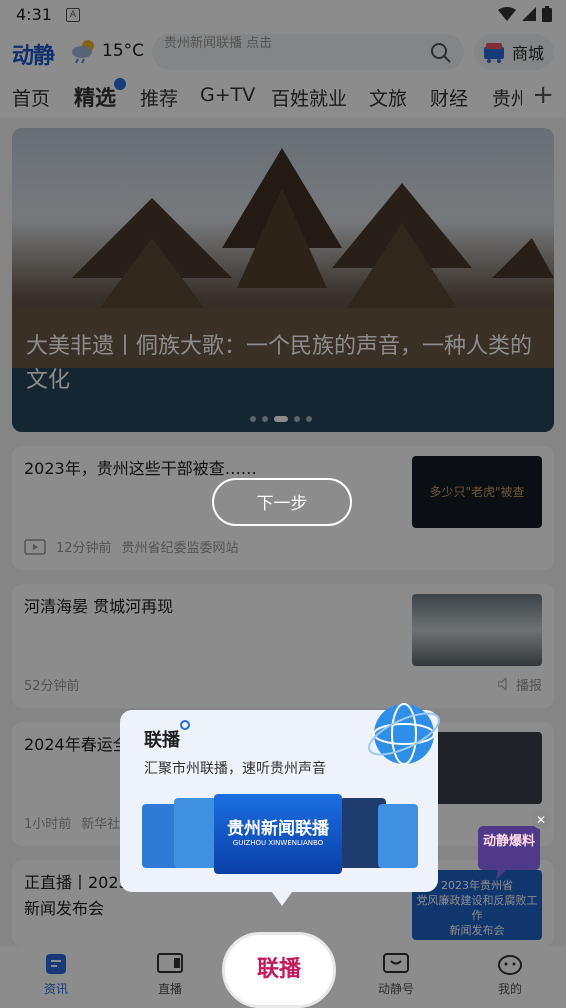  What do you see at coordinates (162, 740) in the screenshot?
I see `popup-title: 联播` at bounding box center [162, 740].